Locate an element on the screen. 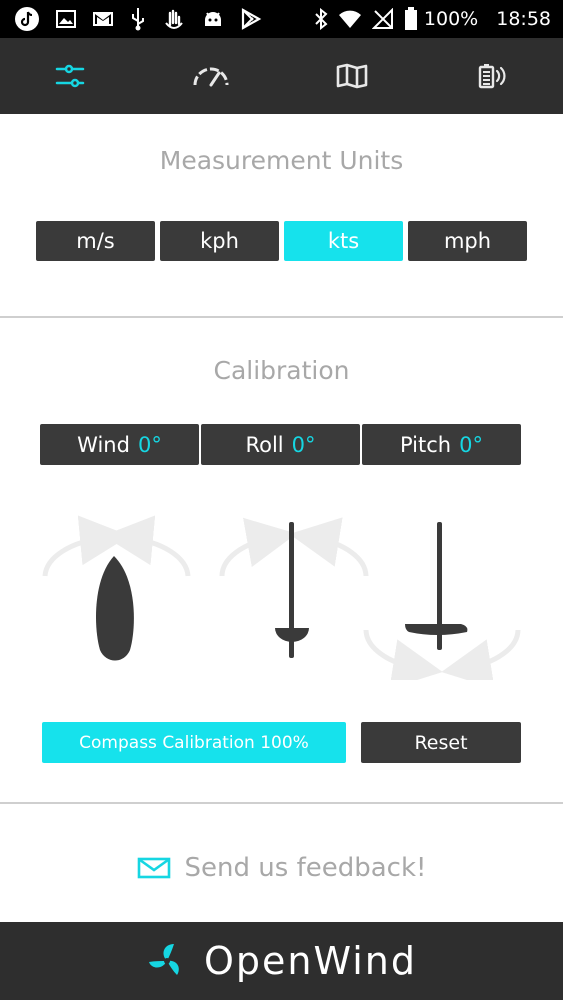  envelope-icon is located at coordinates (153, 868).